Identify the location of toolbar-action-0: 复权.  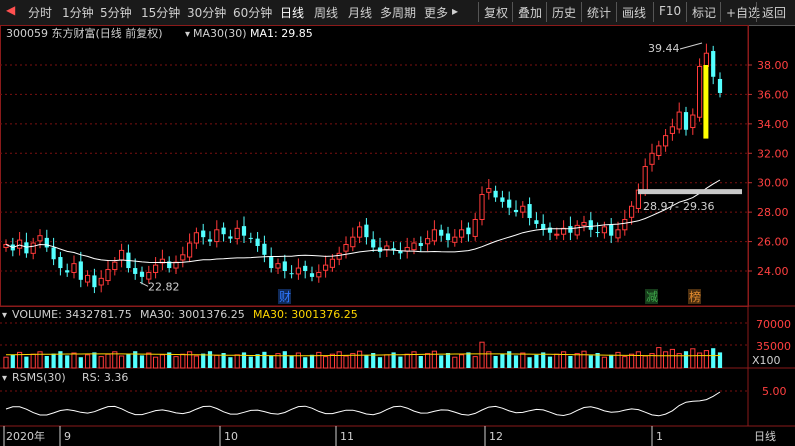
(496, 12).